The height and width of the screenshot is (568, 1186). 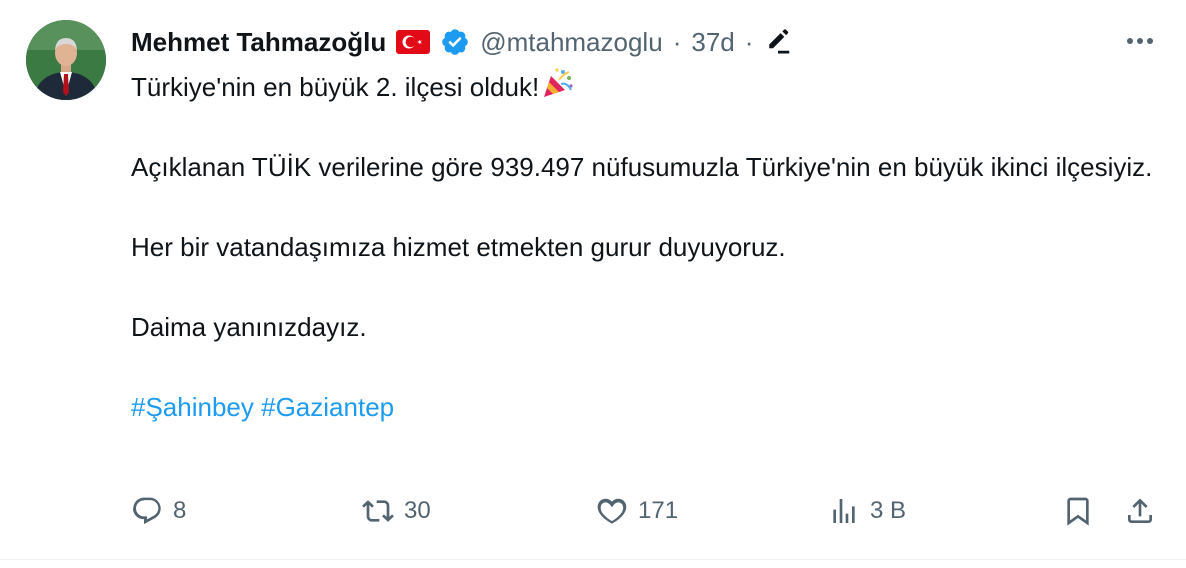 What do you see at coordinates (867, 511) in the screenshot?
I see `views-button: 3 B` at bounding box center [867, 511].